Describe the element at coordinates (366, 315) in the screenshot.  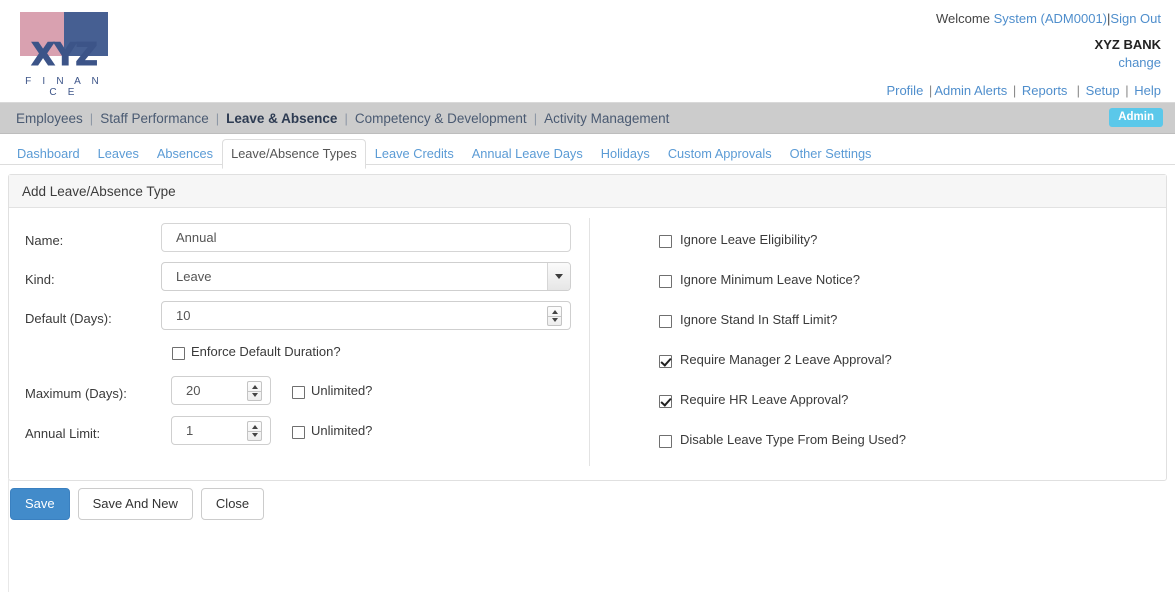
I see `default-days-field: 10` at that location.